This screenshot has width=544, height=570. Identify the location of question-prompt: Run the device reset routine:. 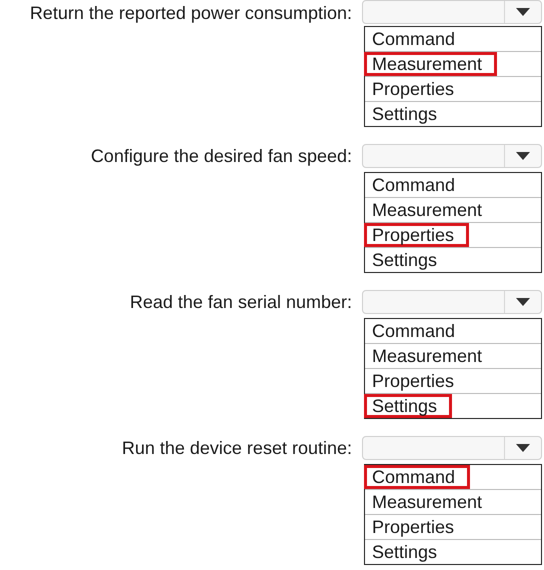
(237, 448).